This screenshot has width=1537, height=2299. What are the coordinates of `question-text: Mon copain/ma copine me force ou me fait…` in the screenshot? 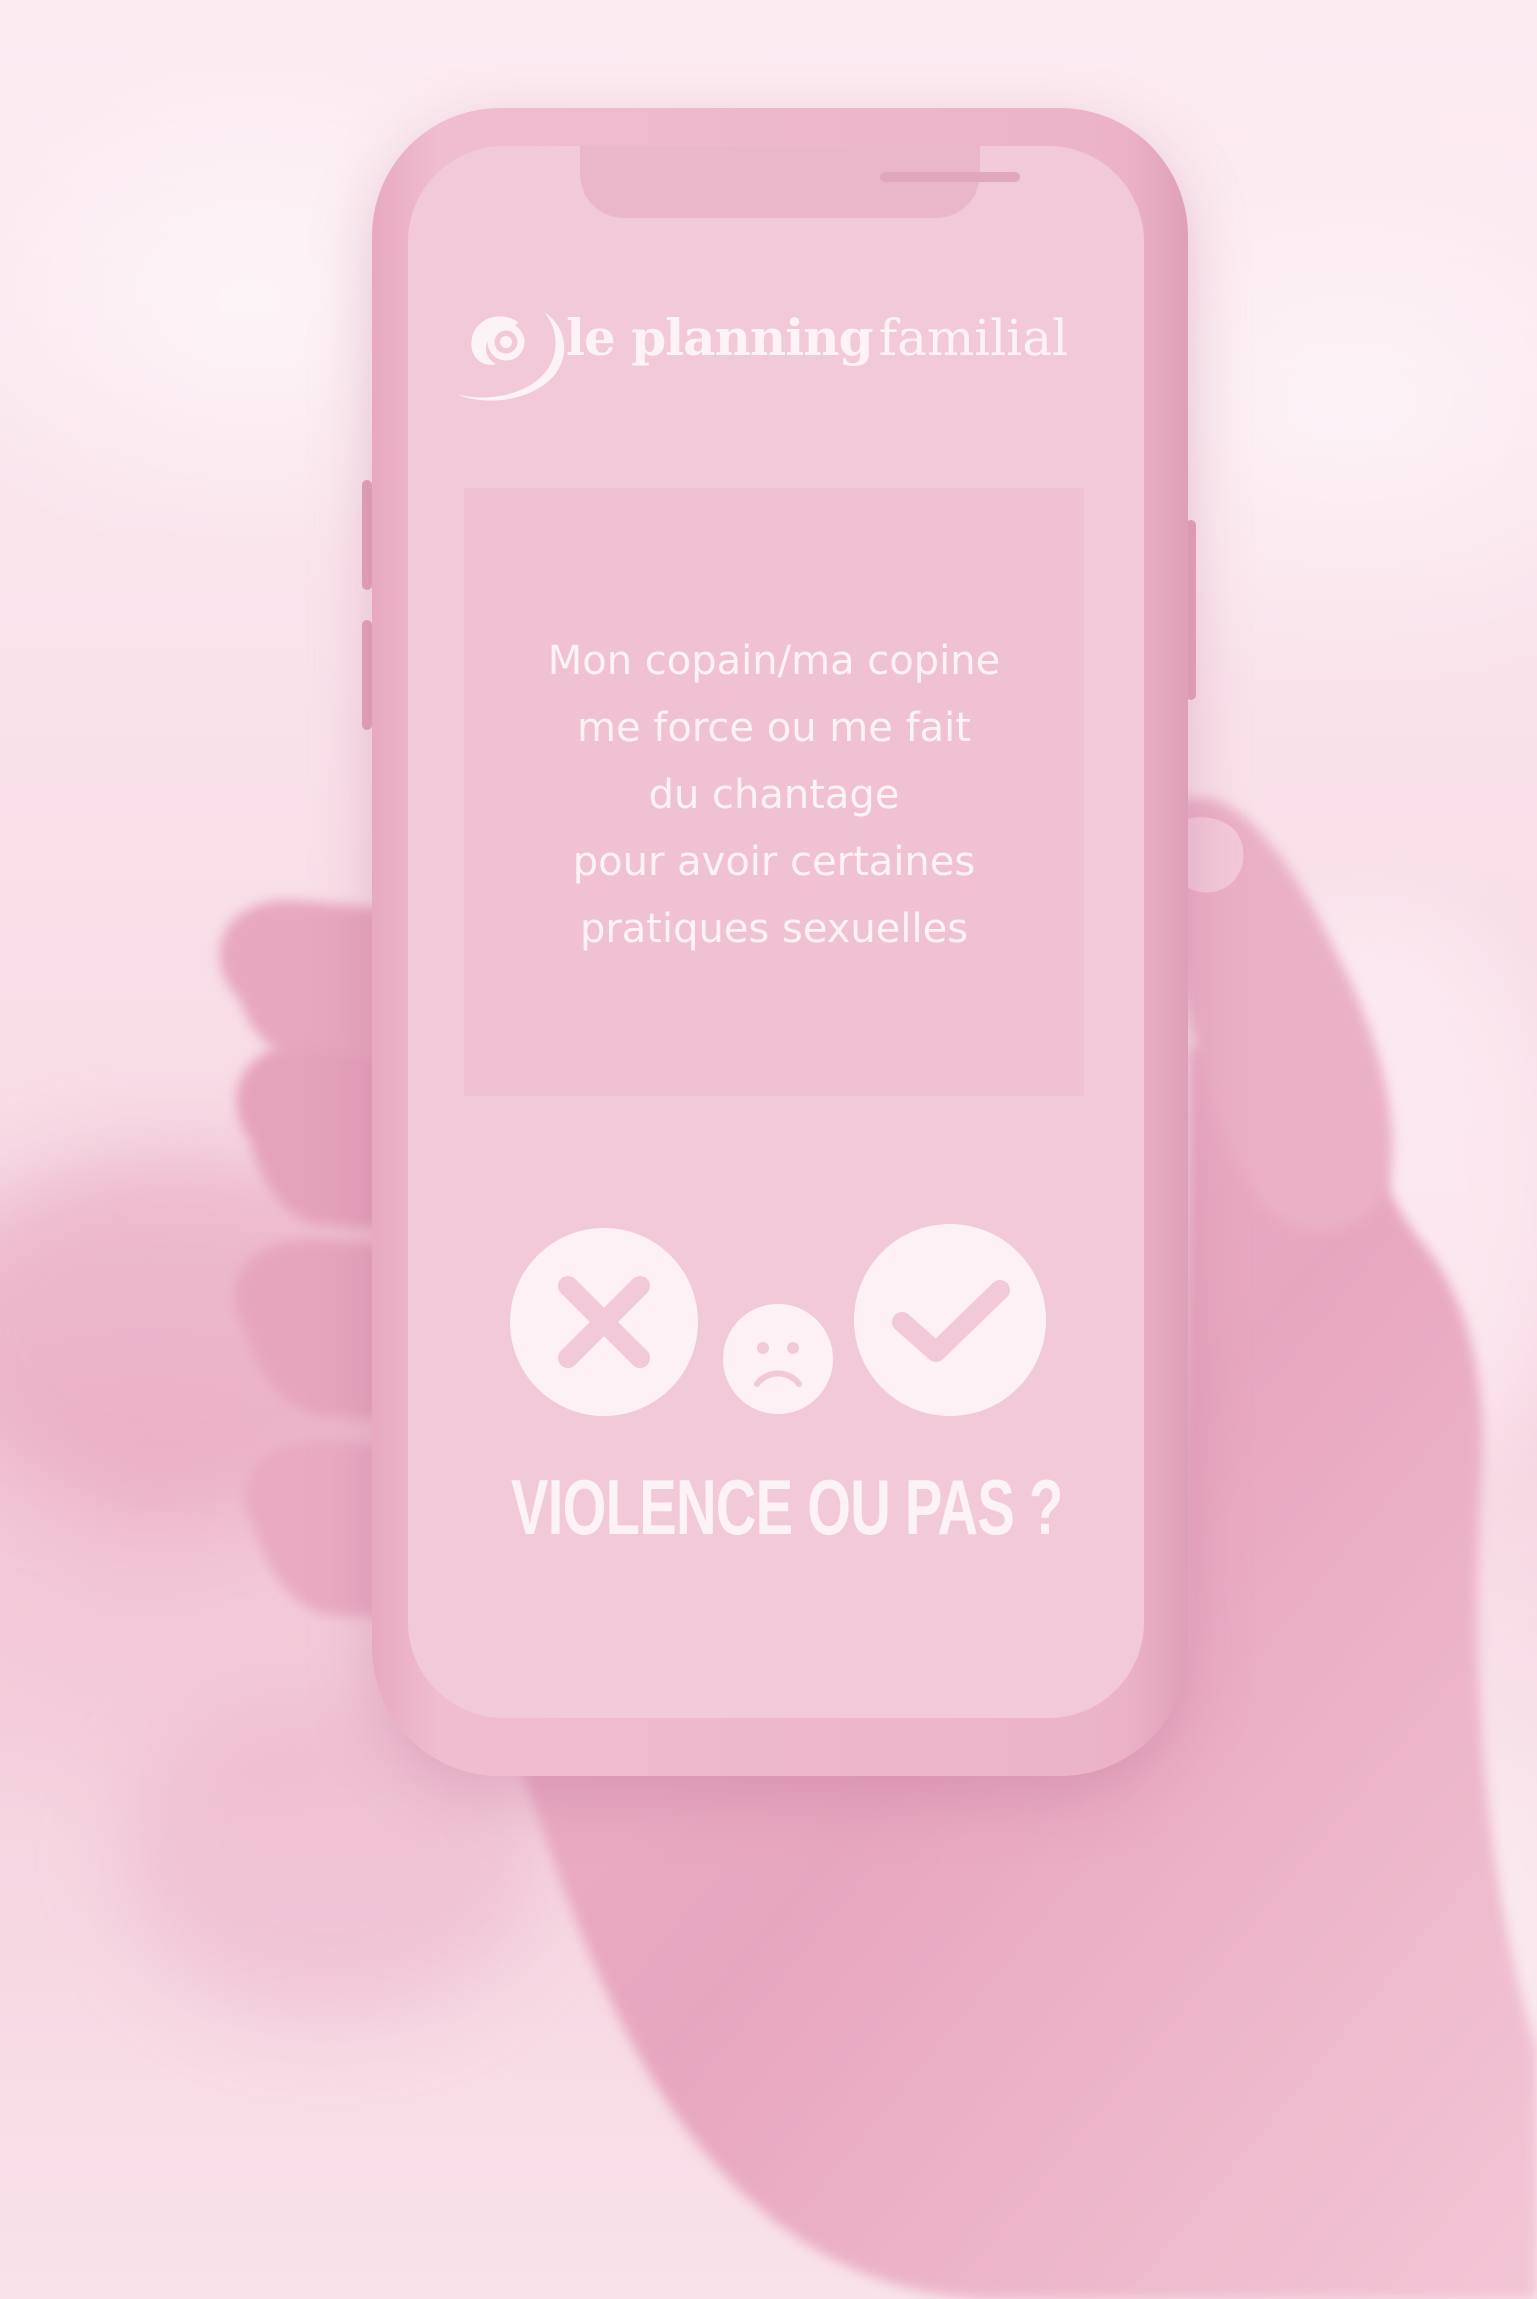 It's located at (774, 795).